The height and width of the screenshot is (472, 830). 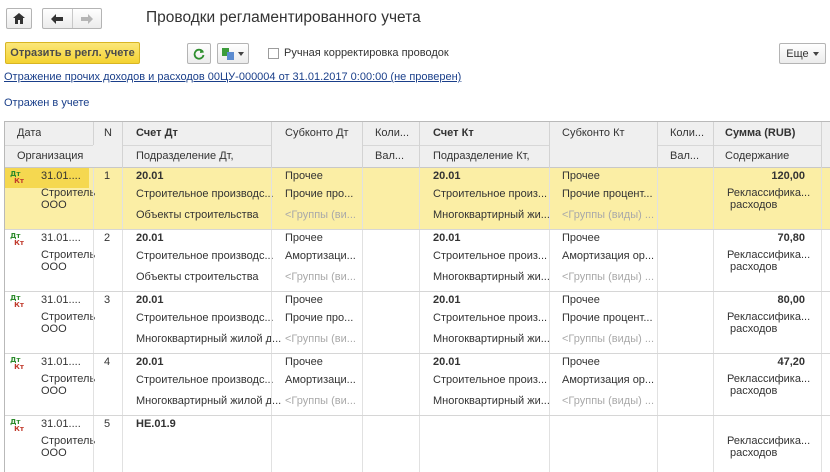 I want to click on arrow-right-icon, so click(x=86, y=18).